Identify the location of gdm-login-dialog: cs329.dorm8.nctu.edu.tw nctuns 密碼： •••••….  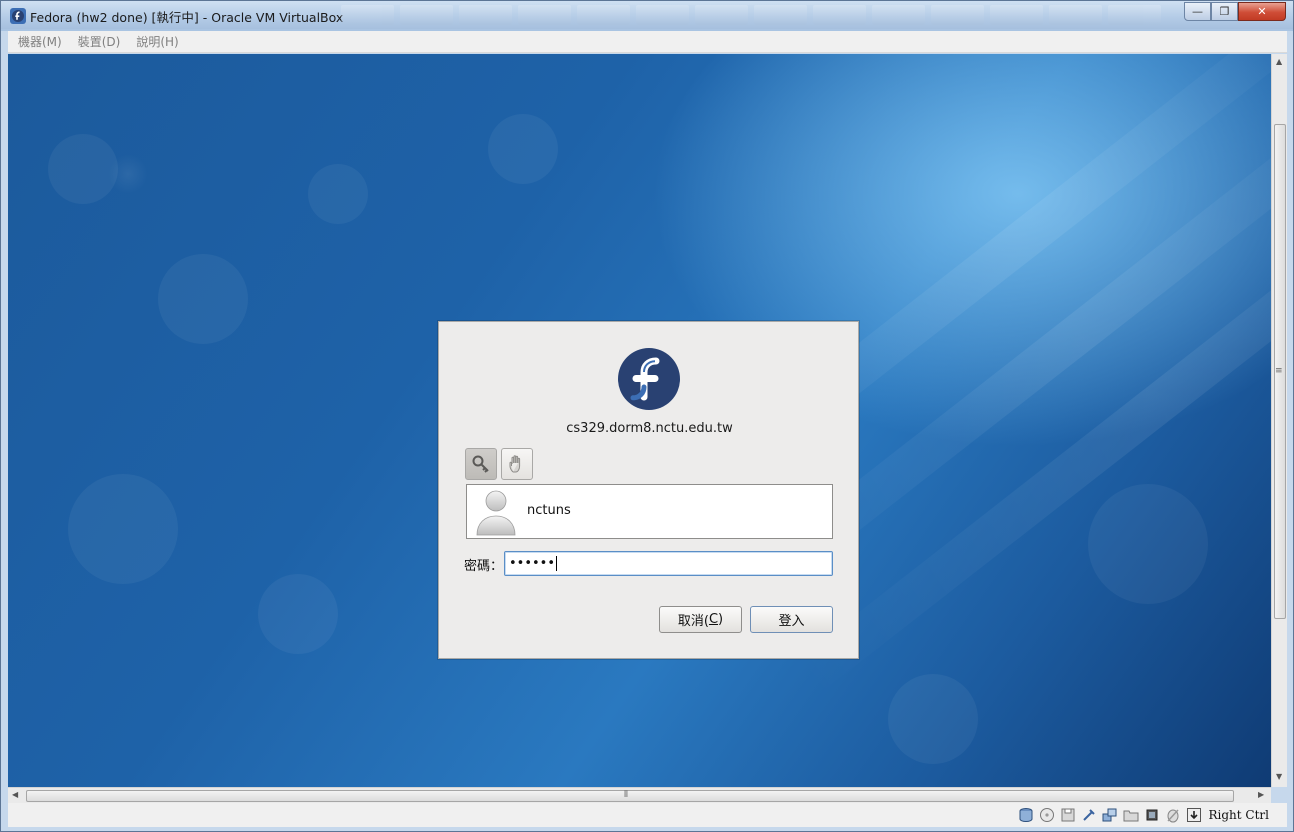
(648, 490).